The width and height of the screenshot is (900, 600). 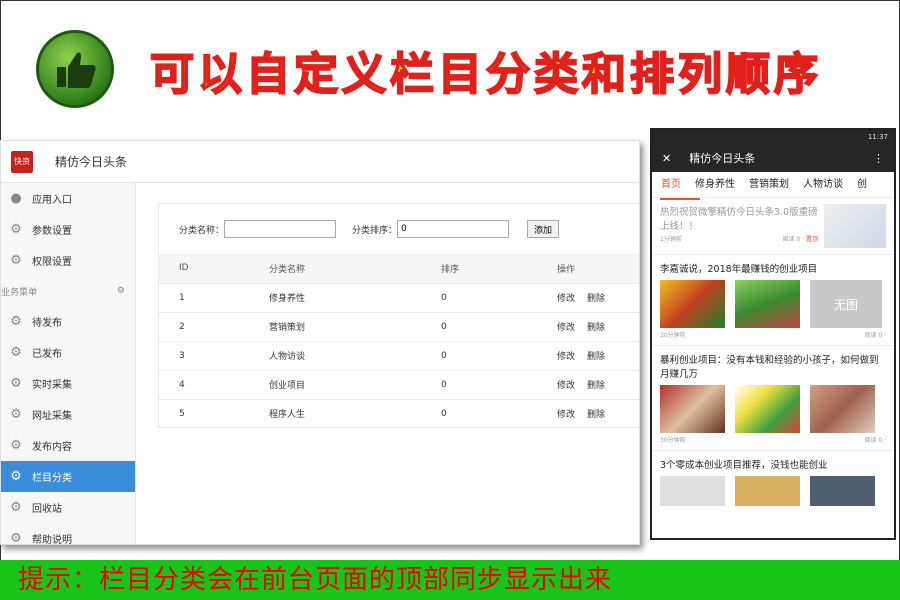 I want to click on news-time: 30分钟前, so click(x=673, y=335).